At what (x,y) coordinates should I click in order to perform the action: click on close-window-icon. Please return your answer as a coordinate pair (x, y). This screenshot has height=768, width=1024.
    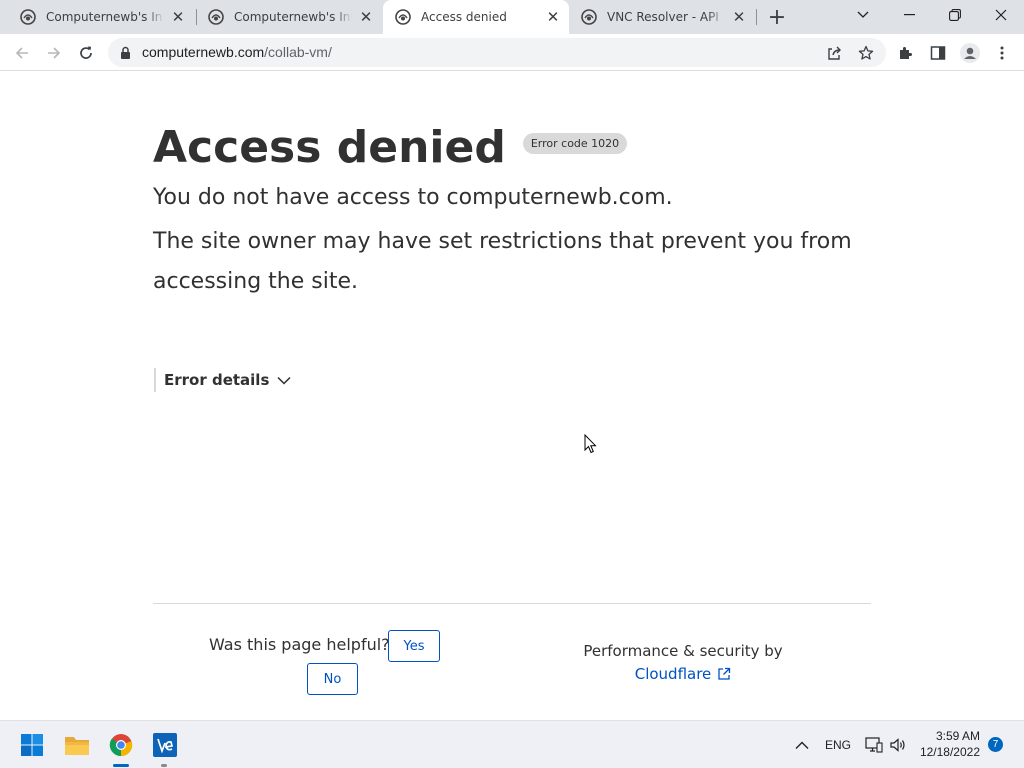
    Looking at the image, I should click on (1001, 15).